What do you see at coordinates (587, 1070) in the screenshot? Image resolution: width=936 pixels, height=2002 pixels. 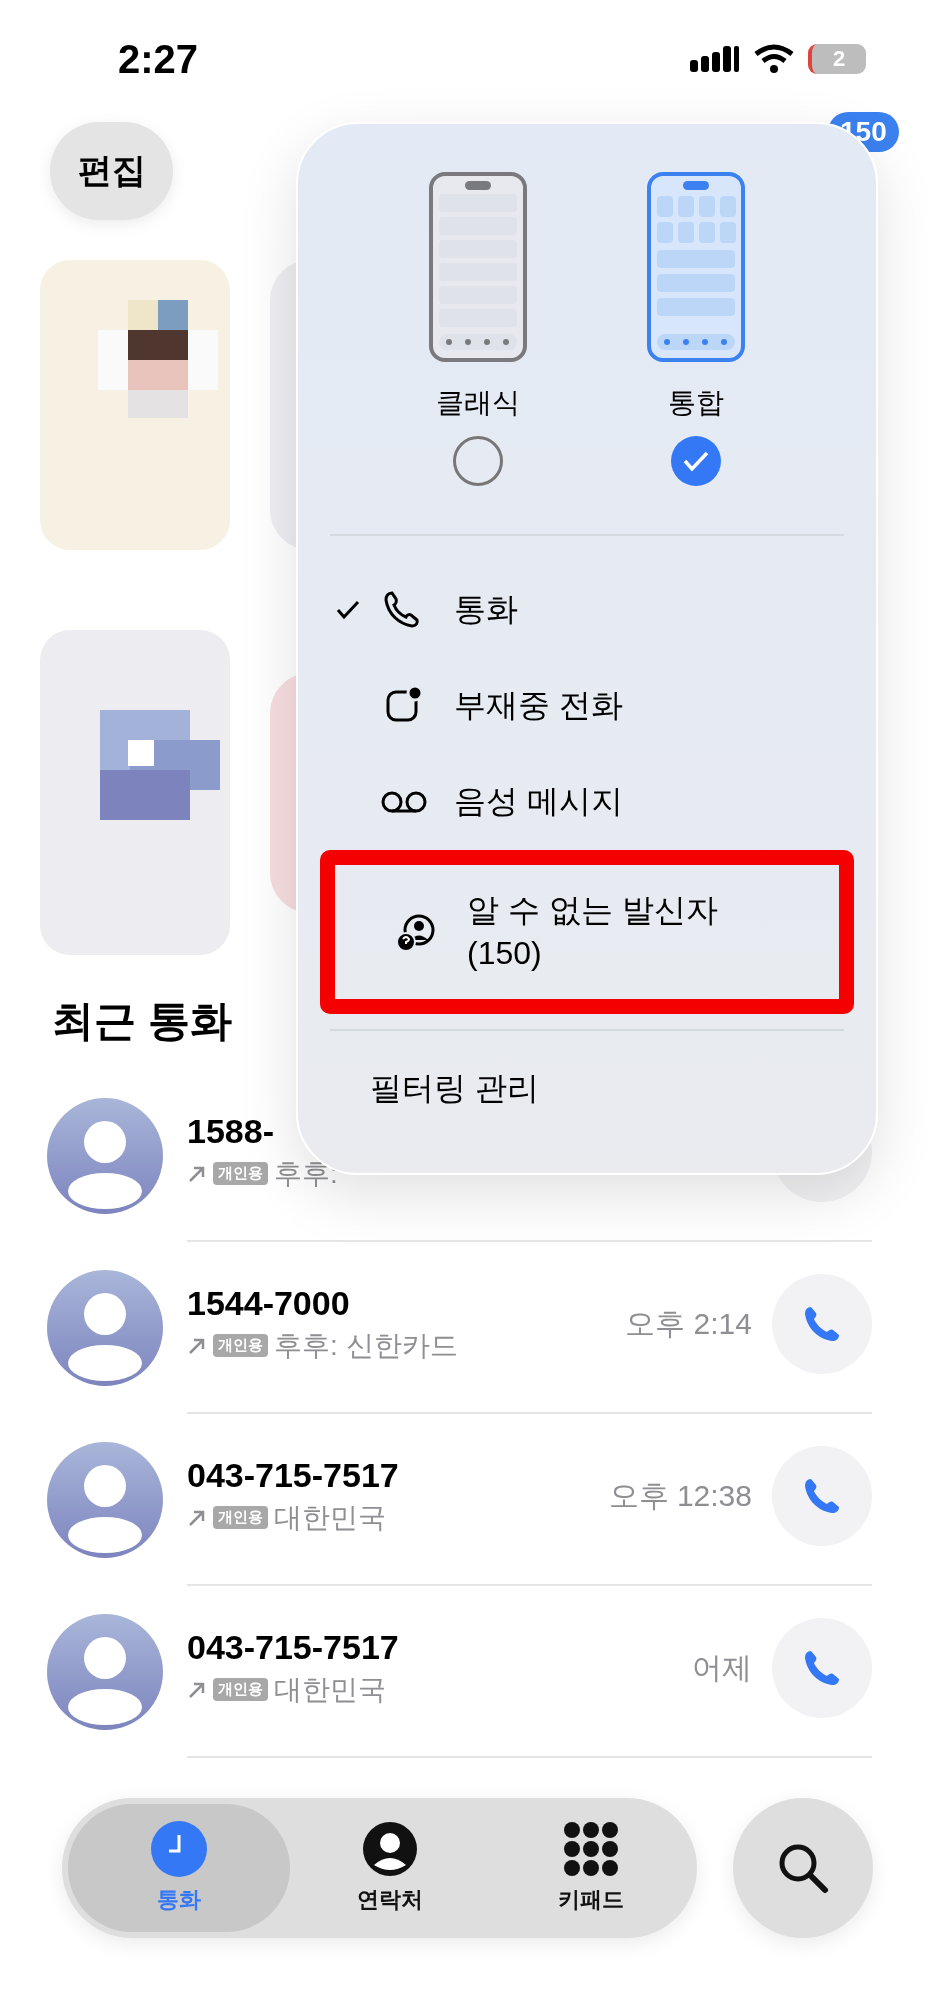 I see `filter-settings-item: 필터링 관리` at bounding box center [587, 1070].